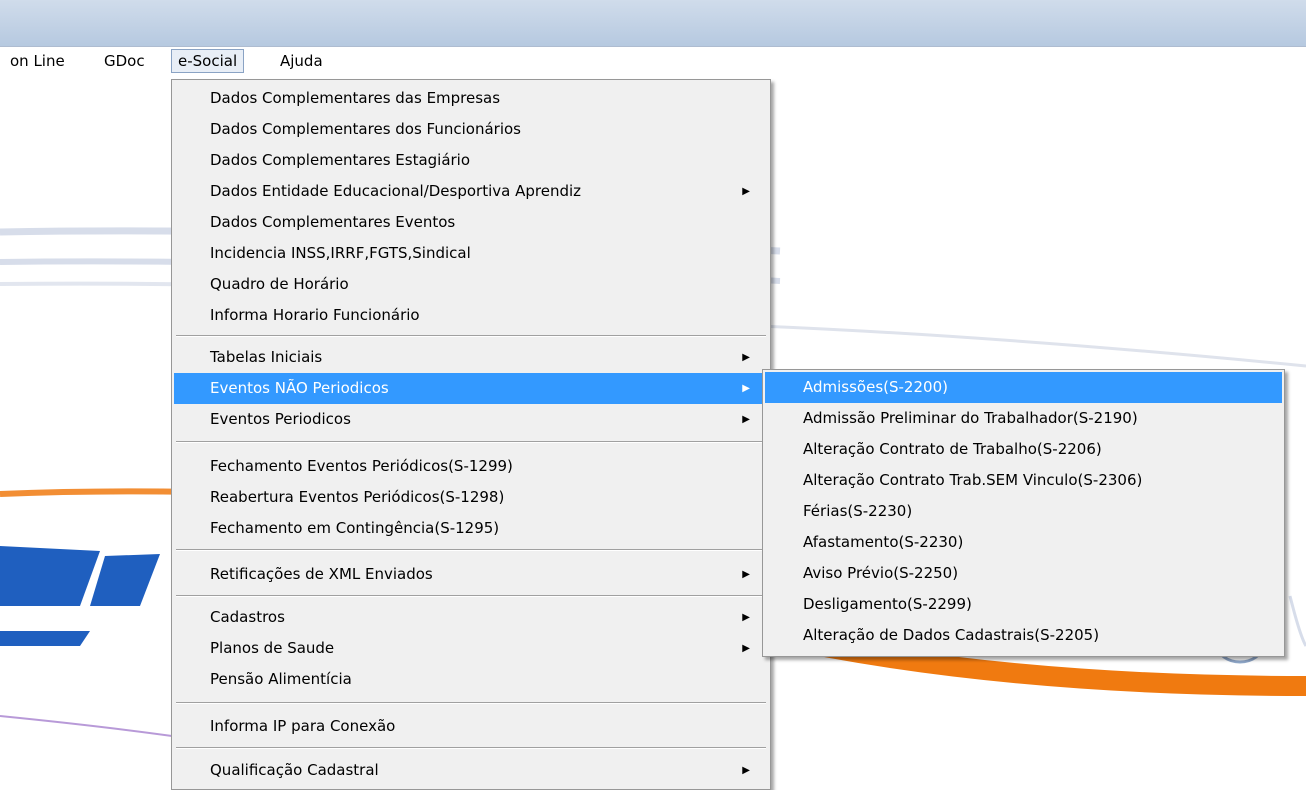 This screenshot has height=790, width=1306. I want to click on menu-item-fechamento-contingencia: Fechamento em Contingência(S-1295), so click(471, 528).